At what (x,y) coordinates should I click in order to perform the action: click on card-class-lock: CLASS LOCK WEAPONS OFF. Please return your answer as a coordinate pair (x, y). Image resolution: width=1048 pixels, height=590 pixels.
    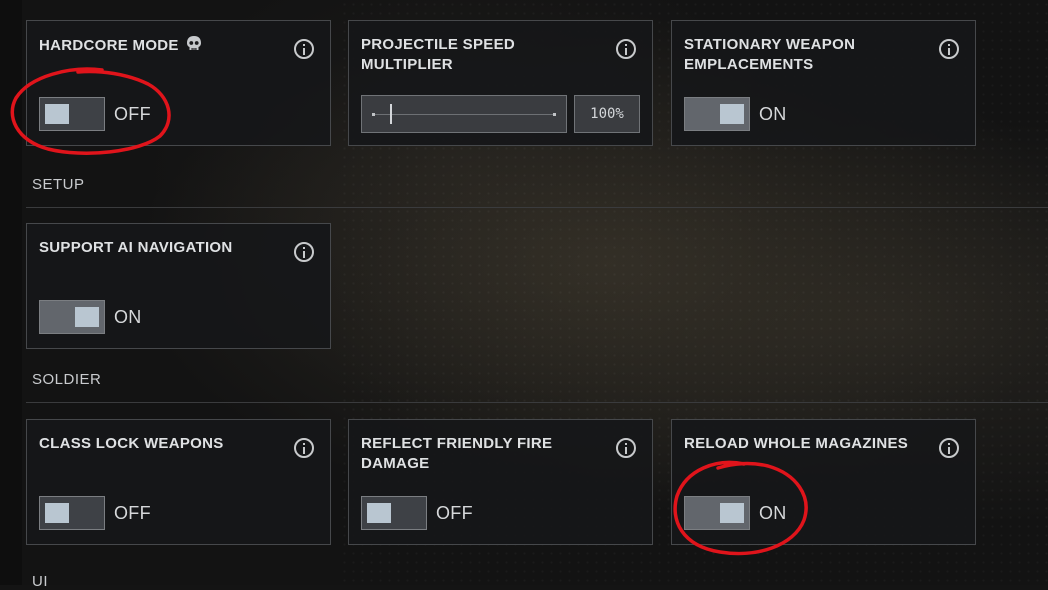
    Looking at the image, I should click on (178, 482).